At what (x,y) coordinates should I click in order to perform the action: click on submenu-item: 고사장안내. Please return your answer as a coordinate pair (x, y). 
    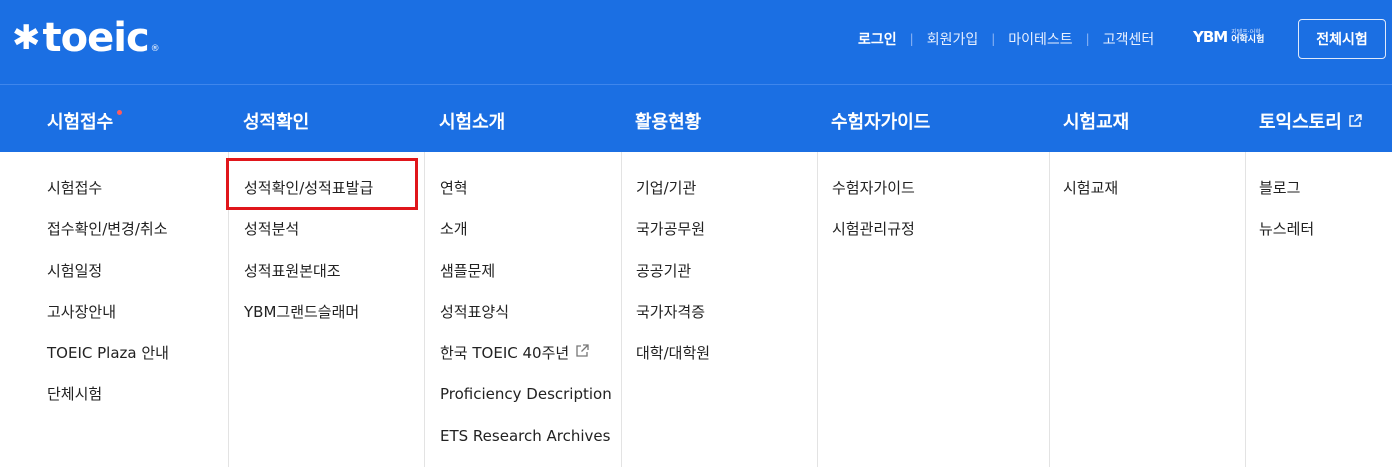
    Looking at the image, I should click on (137, 322).